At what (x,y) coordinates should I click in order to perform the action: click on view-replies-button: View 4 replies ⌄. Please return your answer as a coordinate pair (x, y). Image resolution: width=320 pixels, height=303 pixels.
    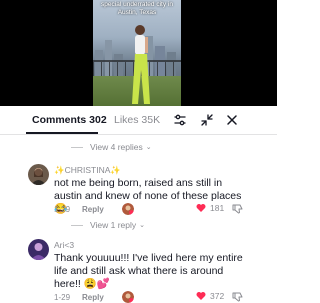
    Looking at the image, I should click on (111, 147).